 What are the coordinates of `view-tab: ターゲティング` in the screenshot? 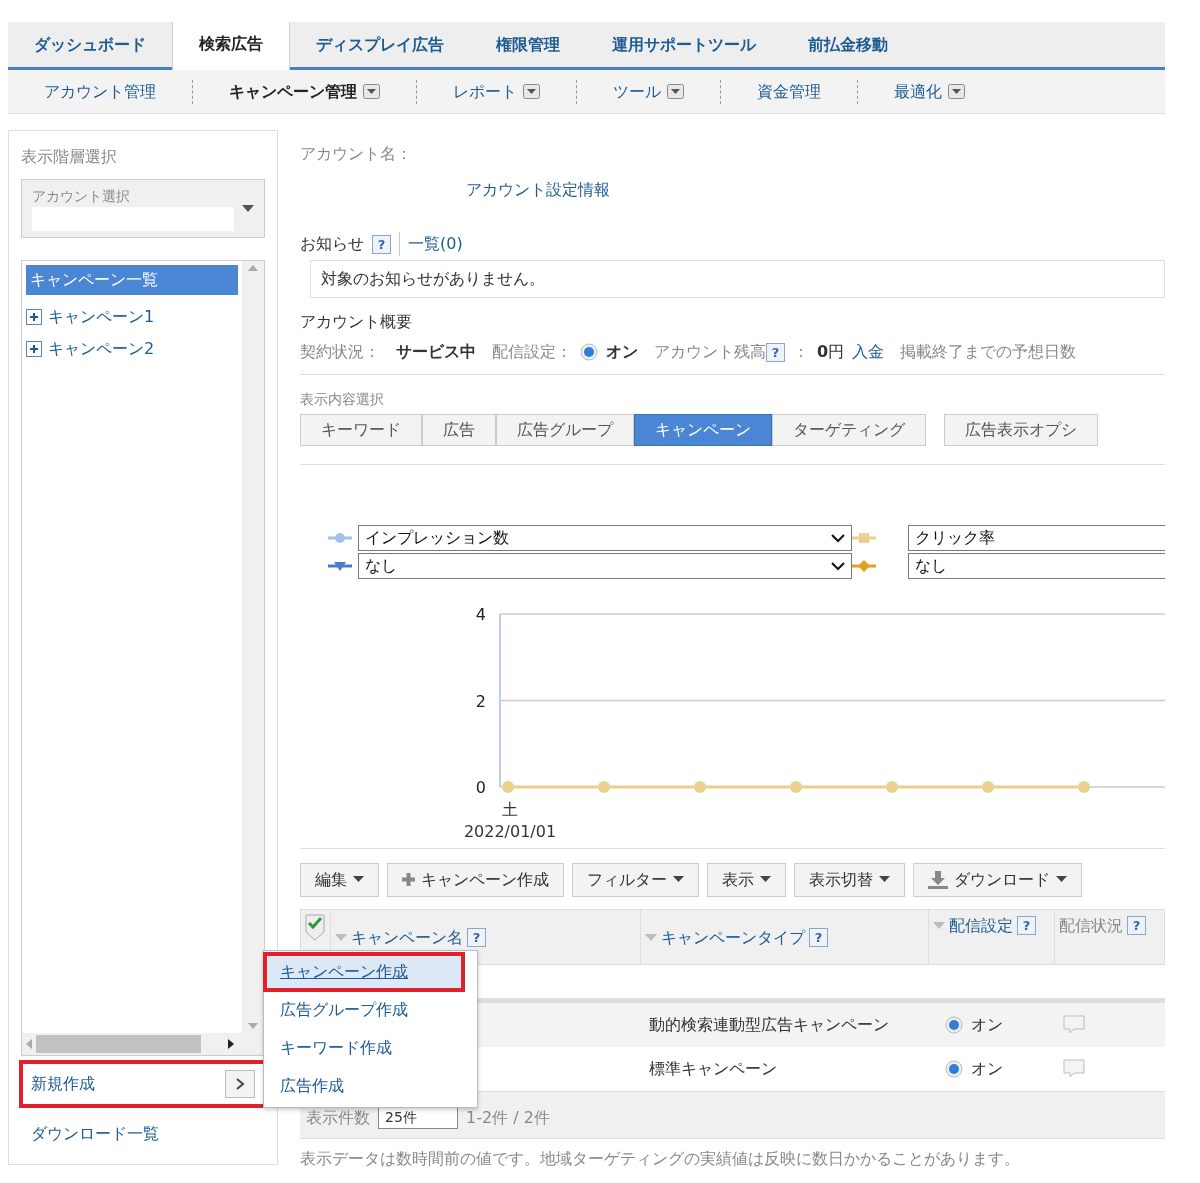 It's located at (849, 430).